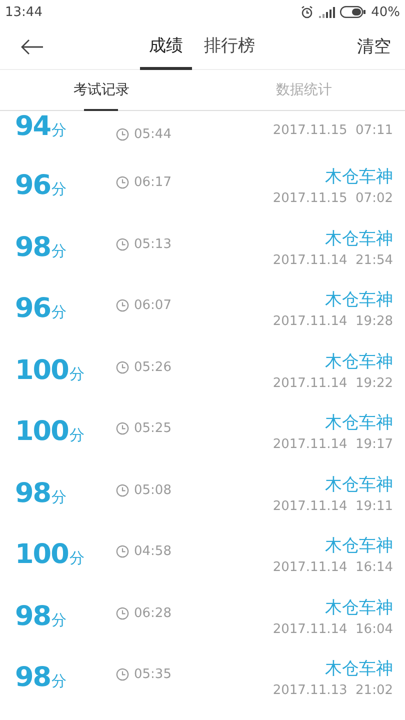  Describe the element at coordinates (374, 46) in the screenshot. I see `clear-button: 清空` at that location.